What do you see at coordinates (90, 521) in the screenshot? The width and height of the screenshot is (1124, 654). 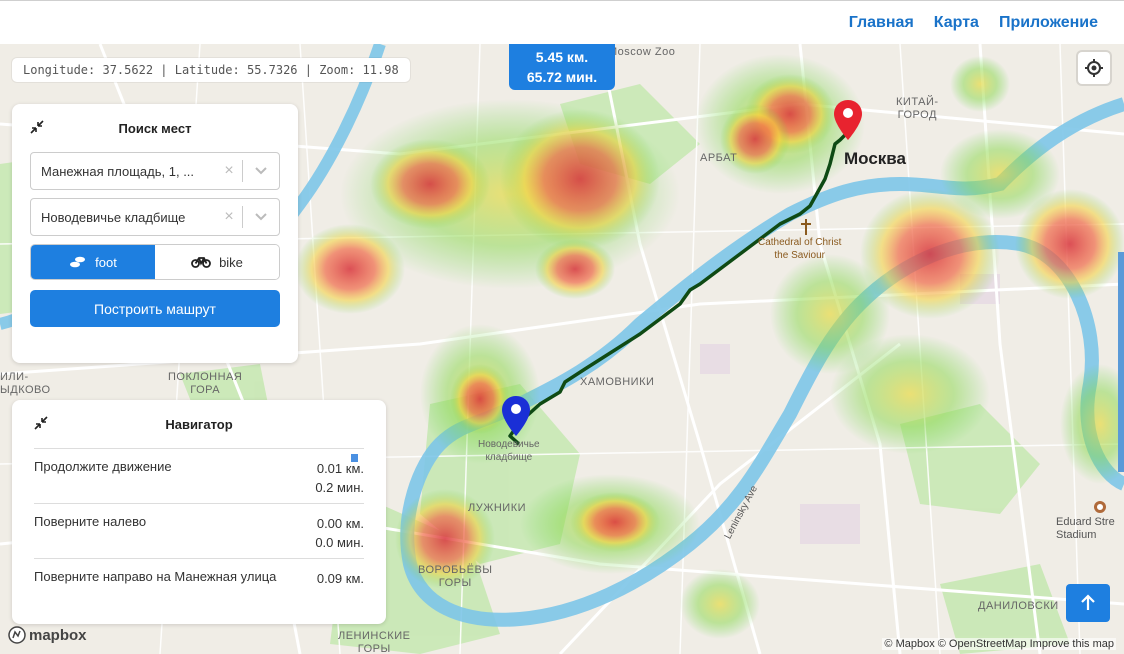 I see `step-instruction: Поверните налево` at bounding box center [90, 521].